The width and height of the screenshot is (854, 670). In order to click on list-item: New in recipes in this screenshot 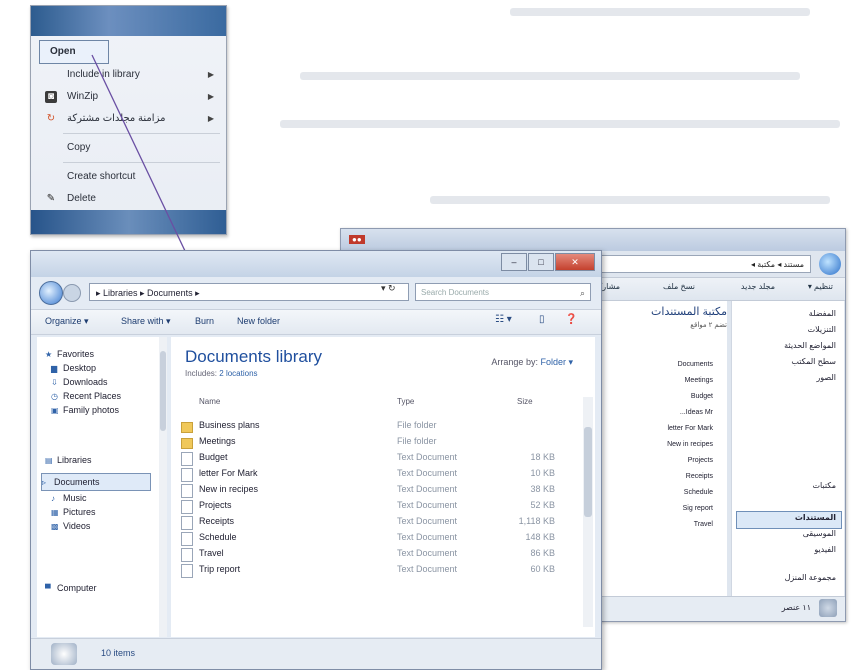, I will do `click(663, 444)`.